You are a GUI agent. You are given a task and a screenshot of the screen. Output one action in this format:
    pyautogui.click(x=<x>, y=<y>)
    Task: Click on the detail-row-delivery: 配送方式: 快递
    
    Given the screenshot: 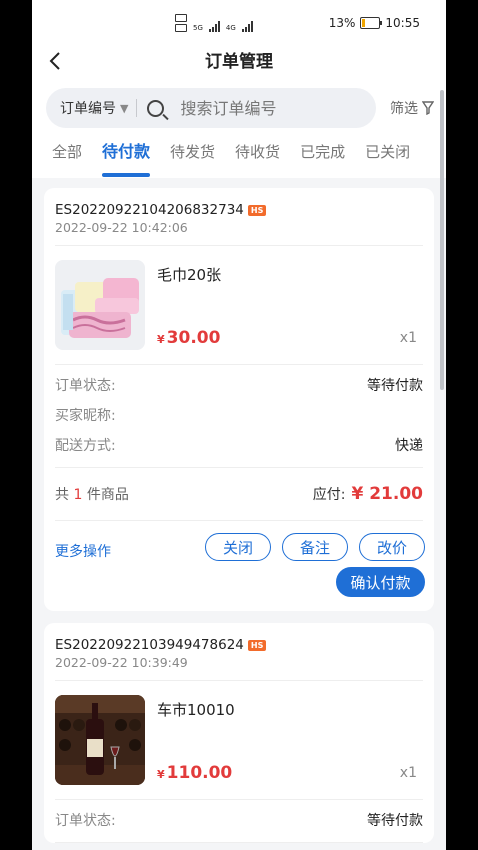 What is the action you would take?
    pyautogui.click(x=239, y=446)
    